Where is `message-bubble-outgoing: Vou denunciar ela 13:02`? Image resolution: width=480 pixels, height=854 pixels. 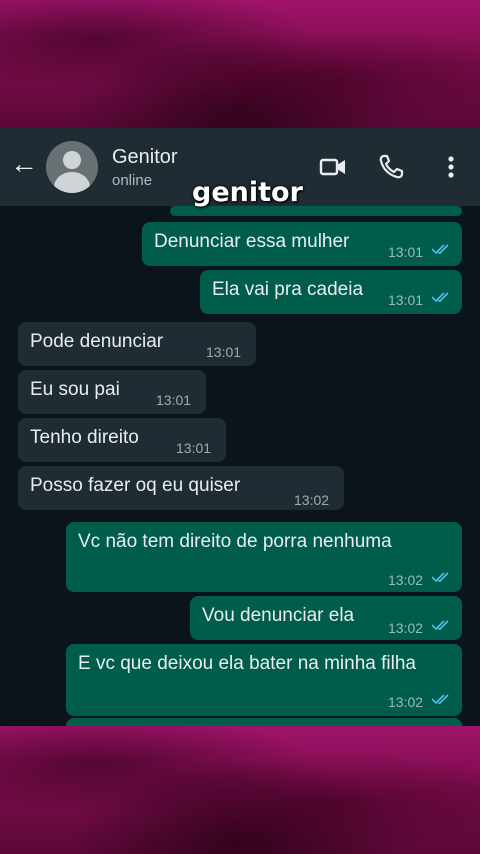 message-bubble-outgoing: Vou denunciar ela 13:02 is located at coordinates (326, 618).